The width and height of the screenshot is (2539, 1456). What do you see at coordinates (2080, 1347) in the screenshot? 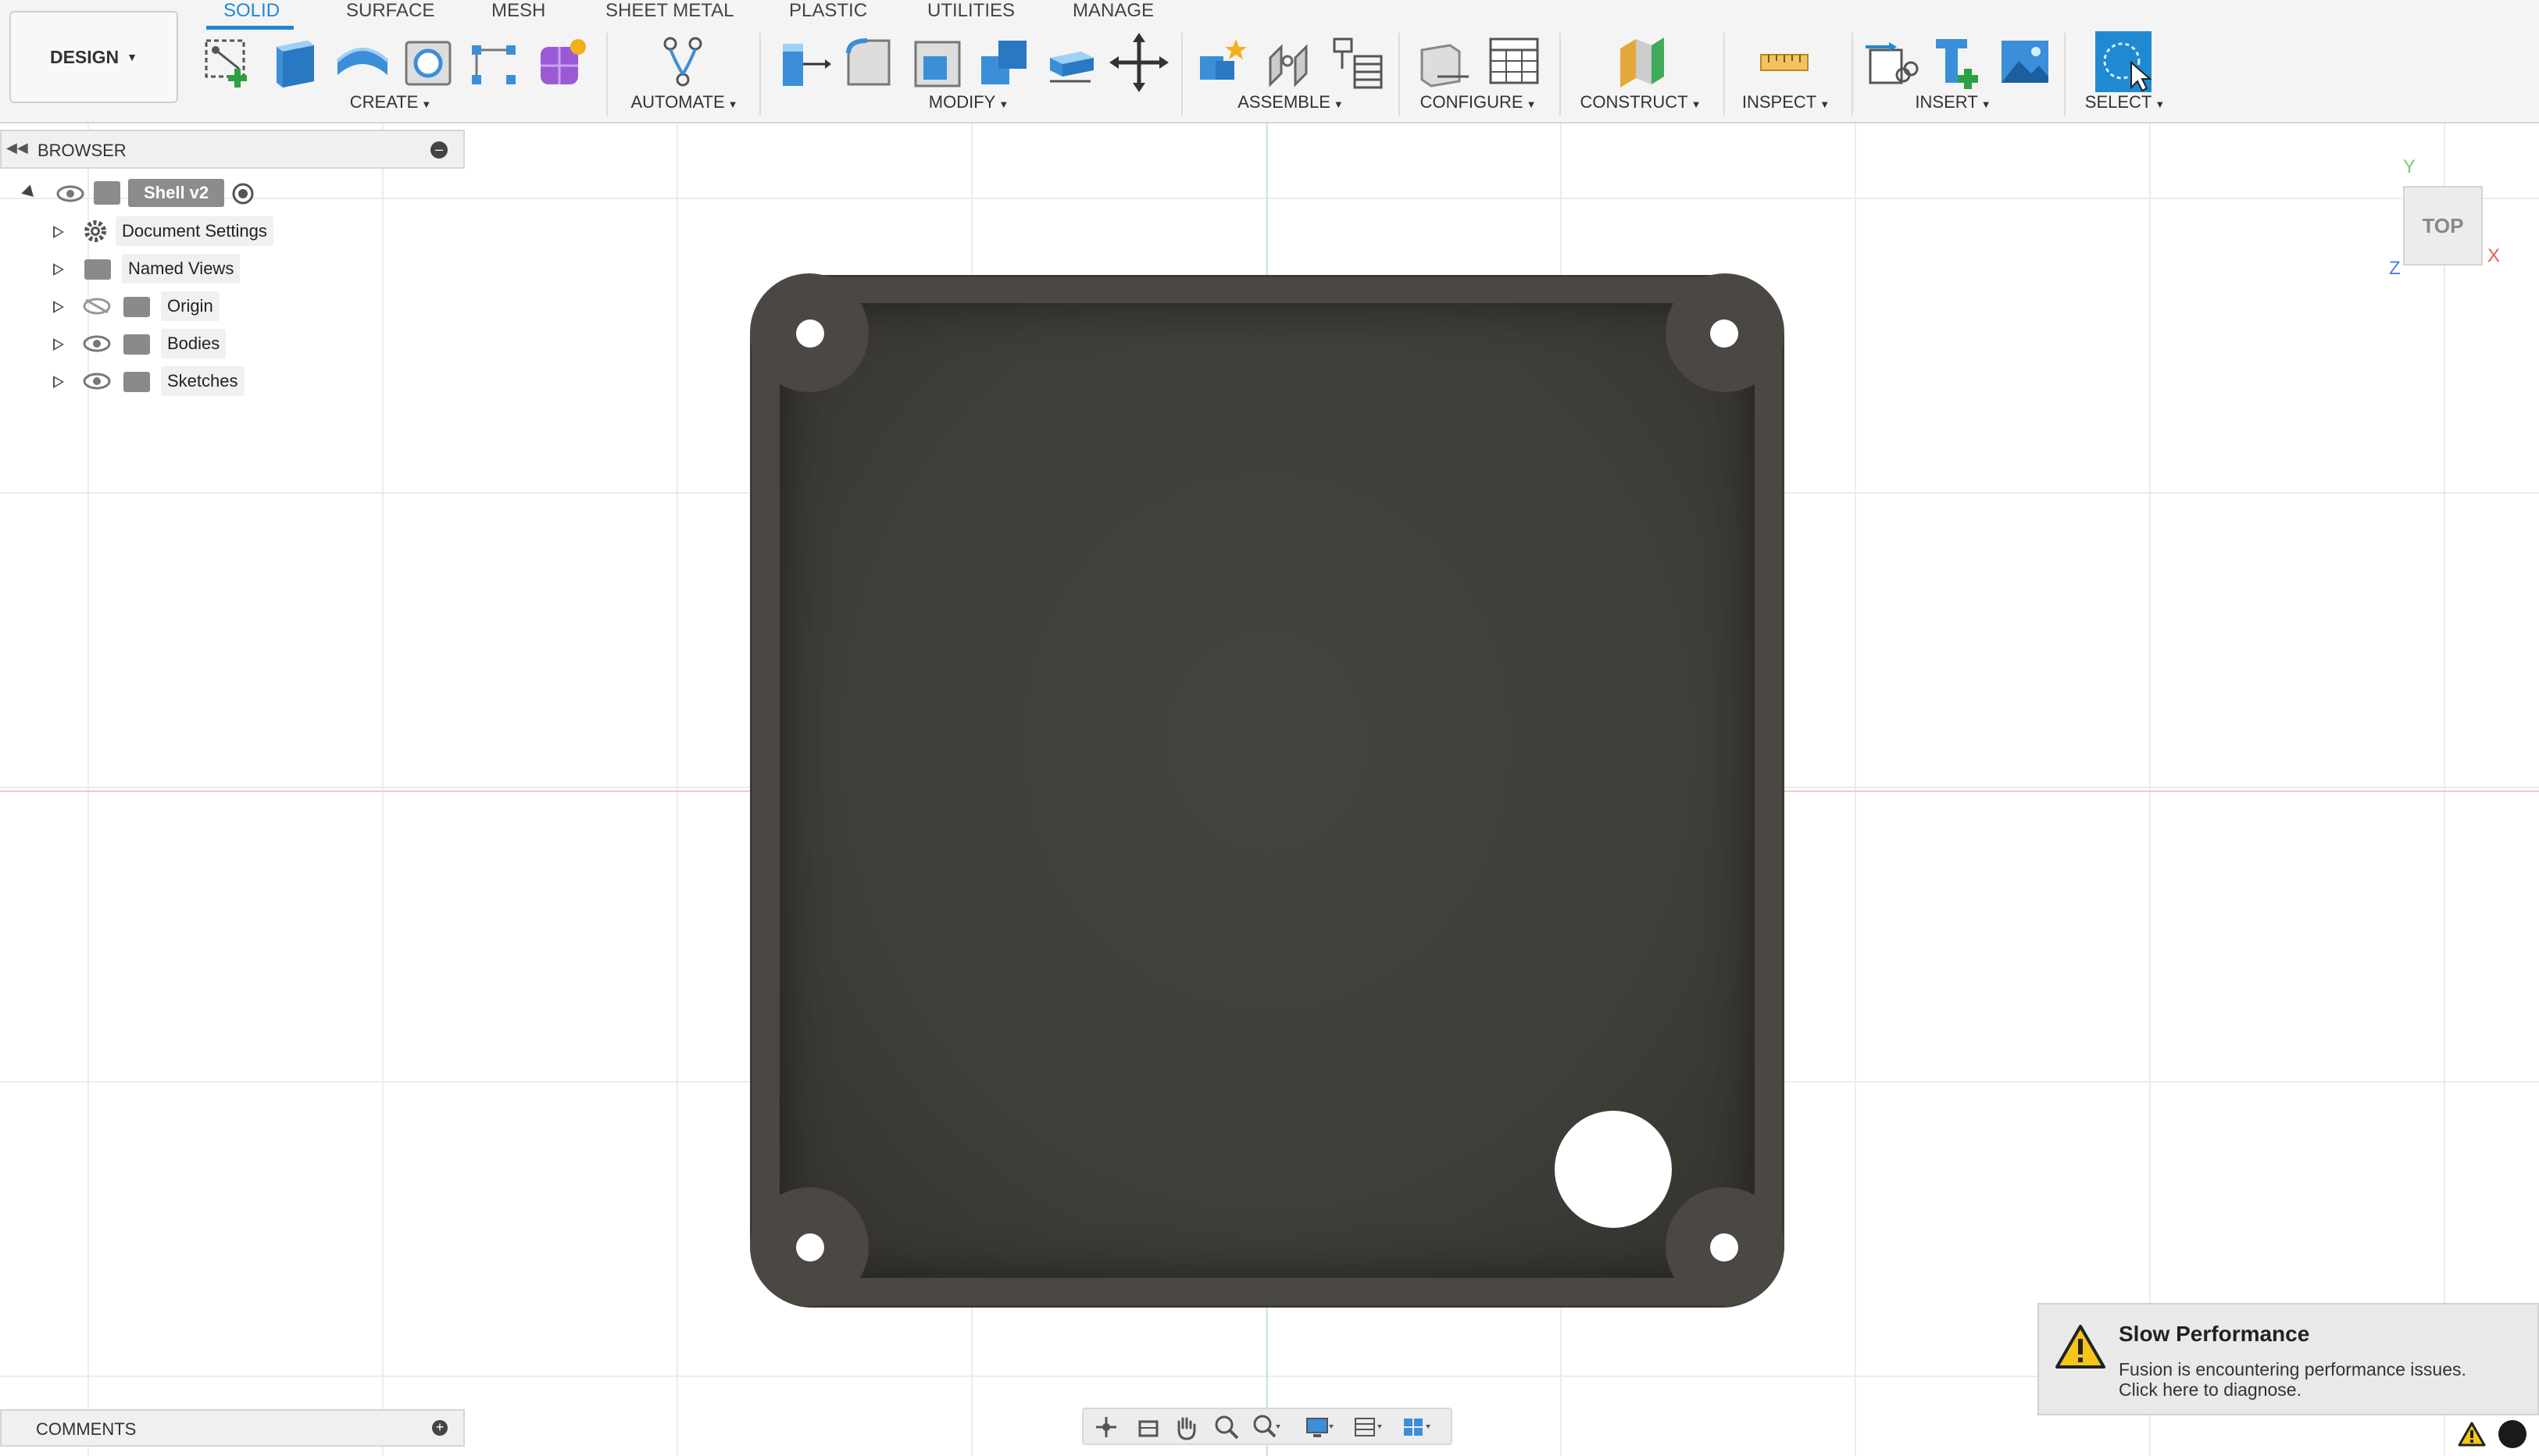
I see `warning-icon` at bounding box center [2080, 1347].